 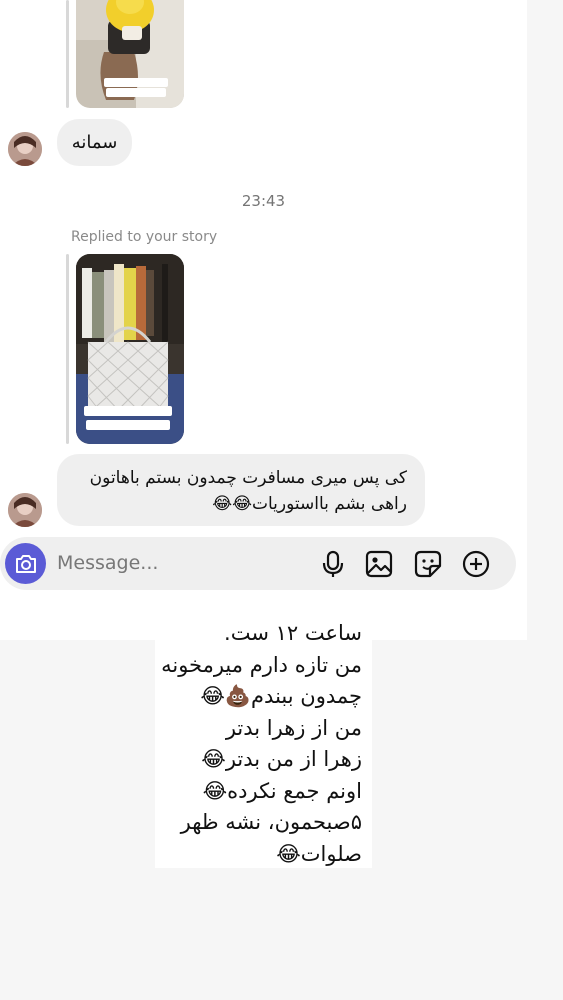 I want to click on story-thumbnail-second, so click(x=130, y=349).